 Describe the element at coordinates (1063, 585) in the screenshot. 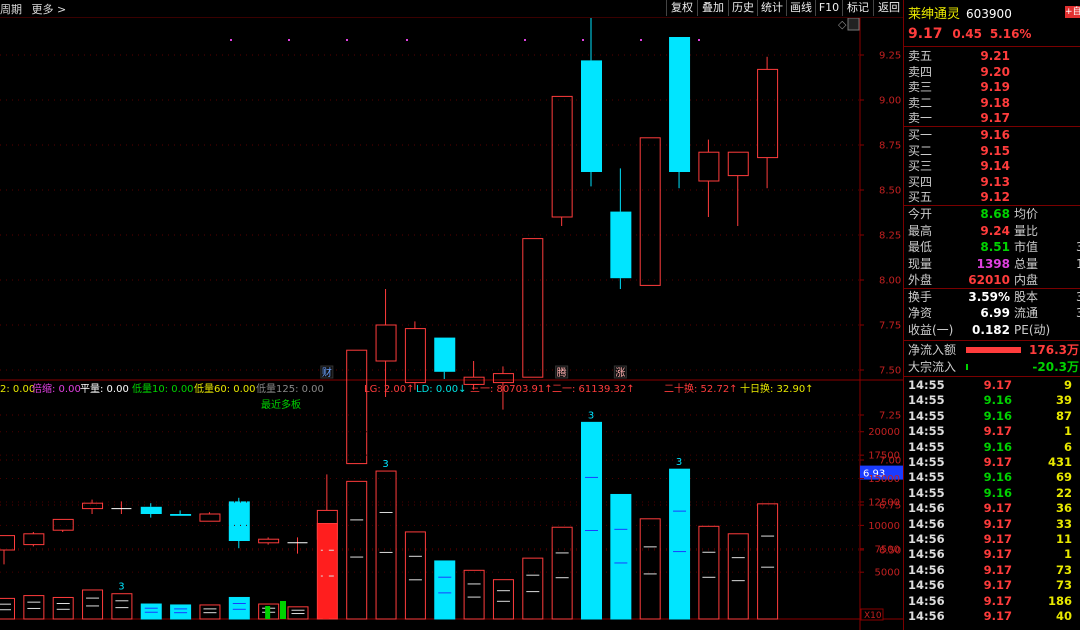

I see `tick-volume: 73` at that location.